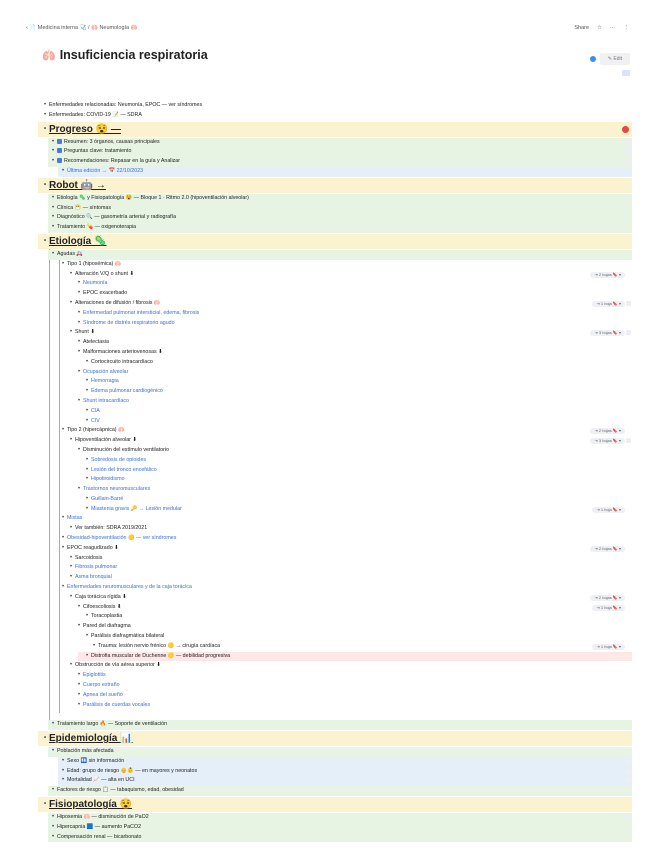 This screenshot has height=848, width=655. Describe the element at coordinates (581, 28) in the screenshot. I see `share-button: Share` at that location.